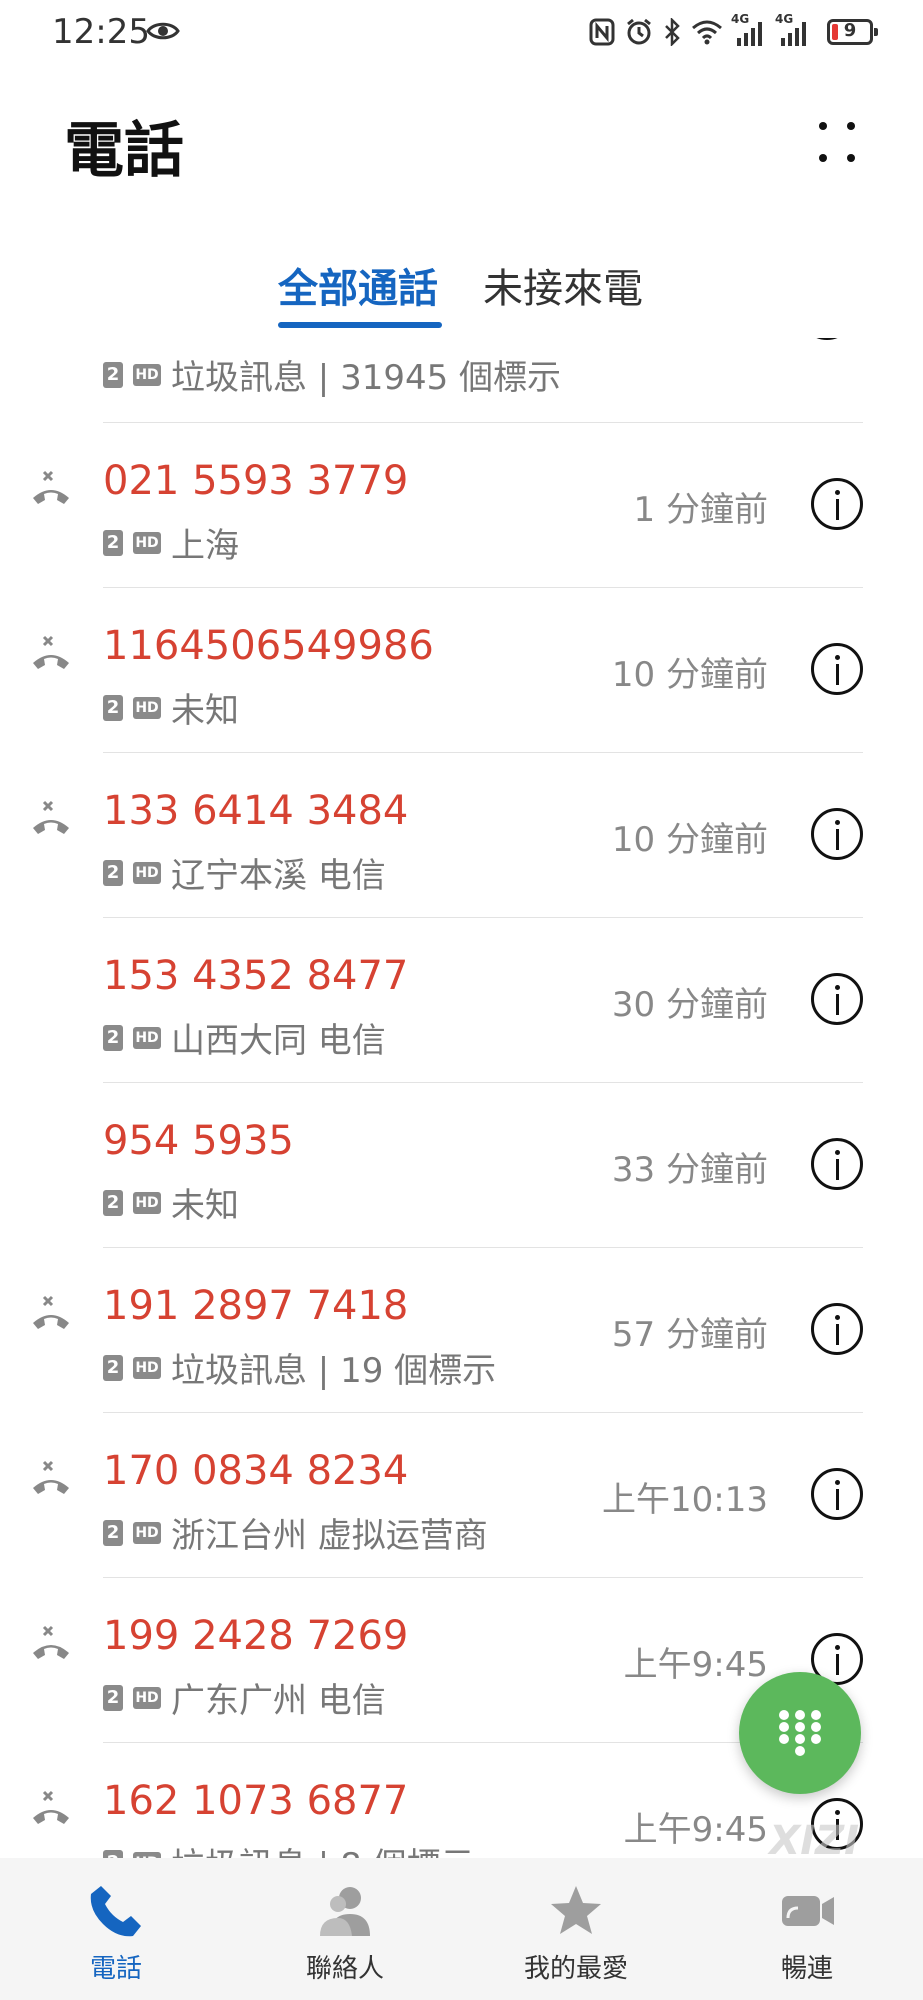 The image size is (923, 2000). What do you see at coordinates (256, 481) in the screenshot?
I see `call-number: 021 5593 3779` at bounding box center [256, 481].